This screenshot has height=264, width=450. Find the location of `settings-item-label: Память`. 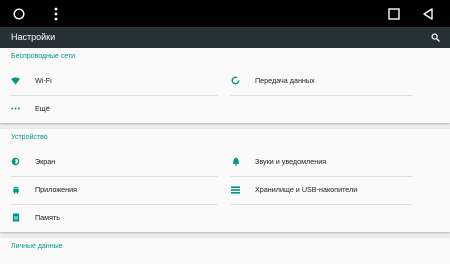

settings-item-label: Память is located at coordinates (48, 217).